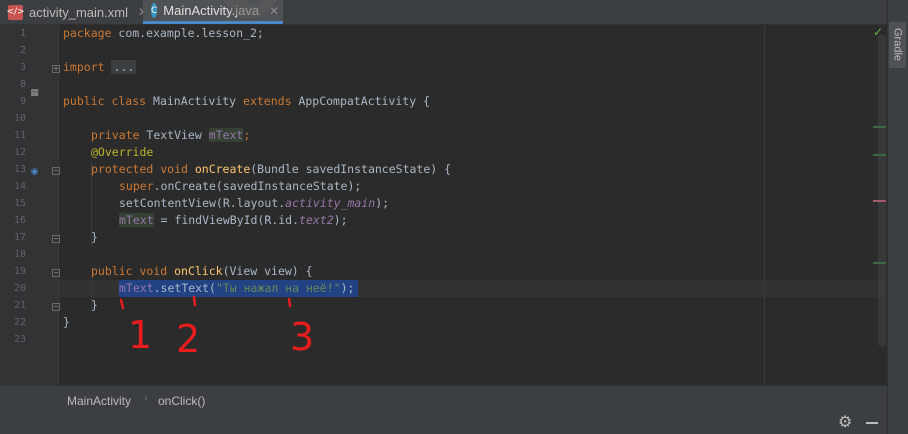  Describe the element at coordinates (872, 423) in the screenshot. I see `minimize-icon` at that location.